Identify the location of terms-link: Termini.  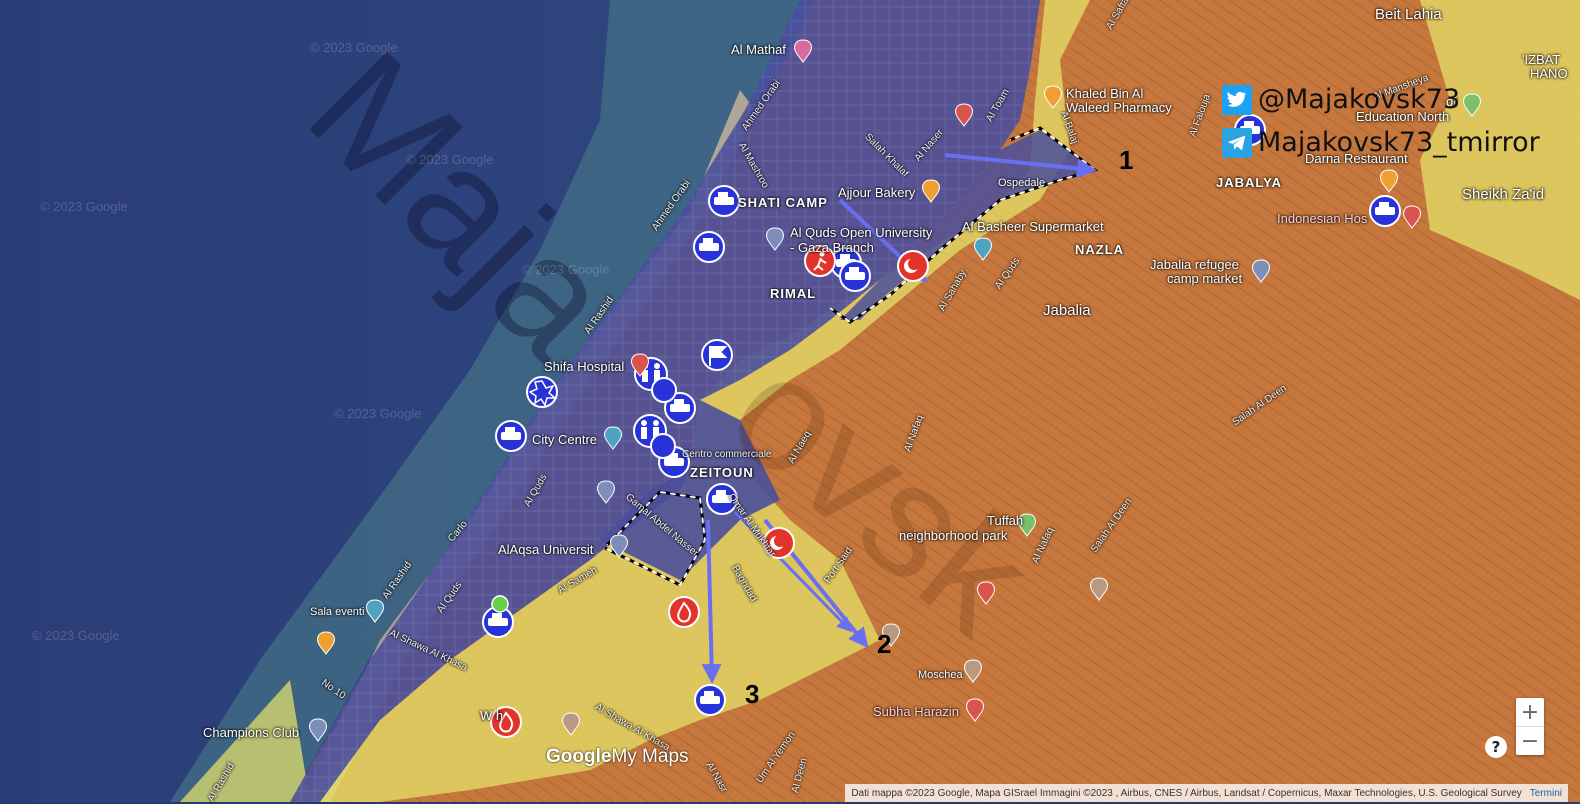
(1546, 793).